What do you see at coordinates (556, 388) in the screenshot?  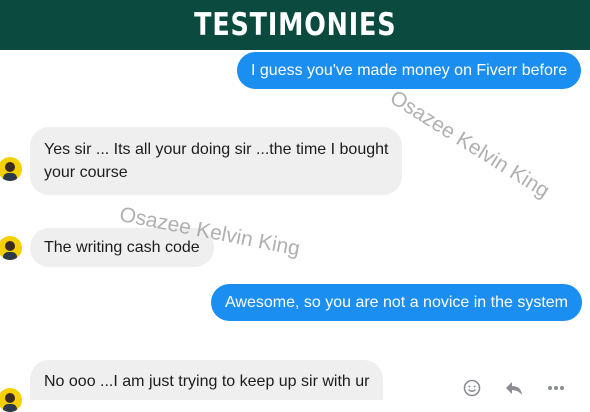 I see `more-icon` at bounding box center [556, 388].